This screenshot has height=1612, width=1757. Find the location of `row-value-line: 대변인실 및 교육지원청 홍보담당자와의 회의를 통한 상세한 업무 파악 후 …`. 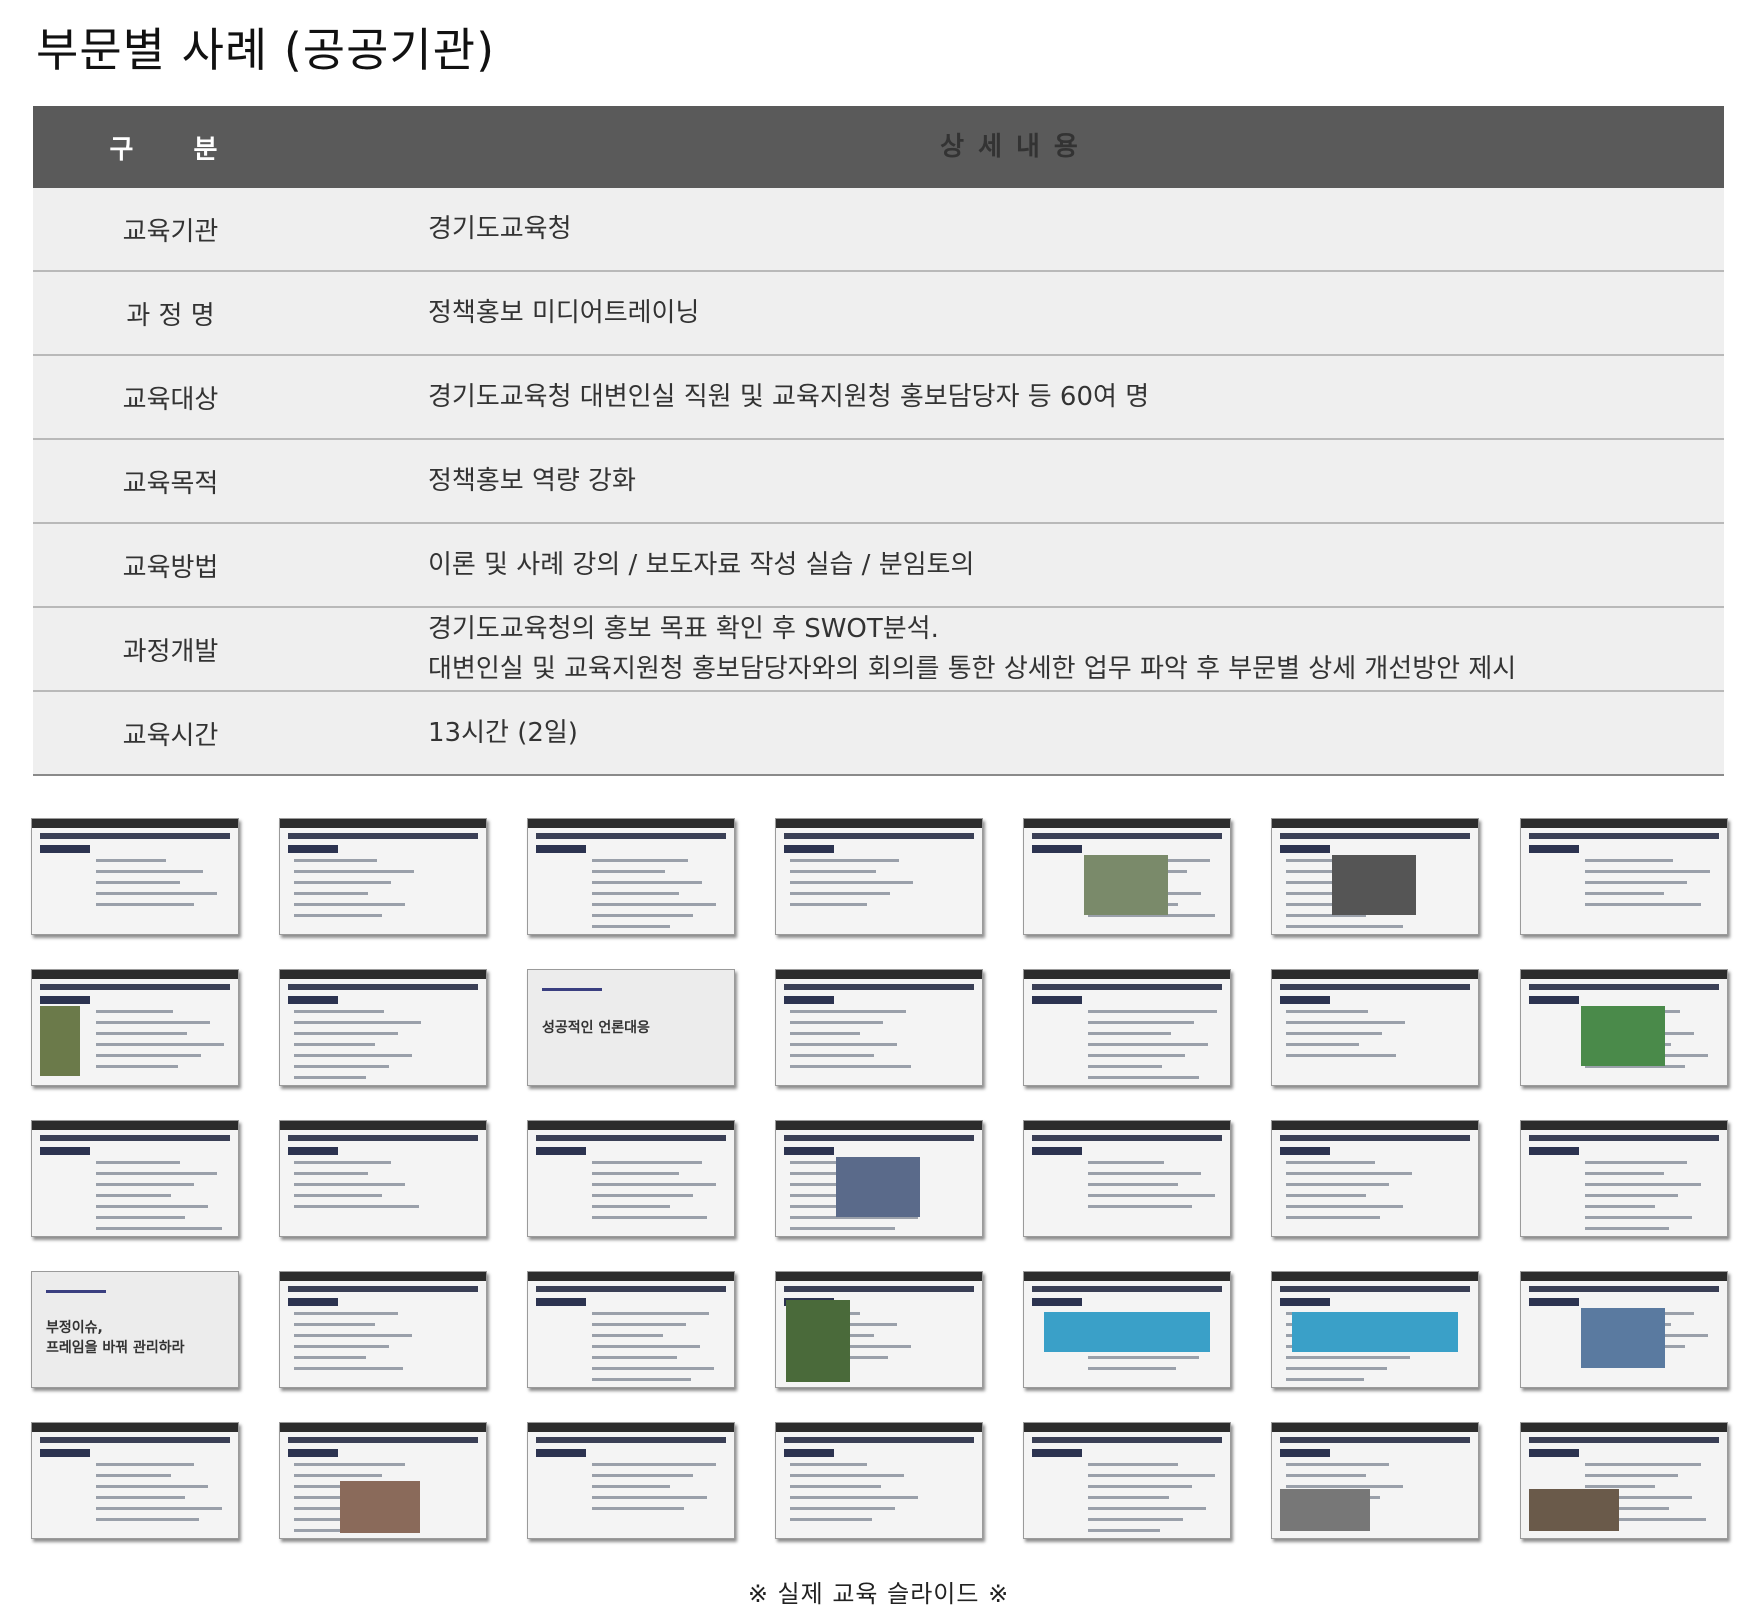

row-value-line: 대변인실 및 교육지원청 홍보담당자와의 회의를 통한 상세한 업무 파악 후 … is located at coordinates (972, 669).